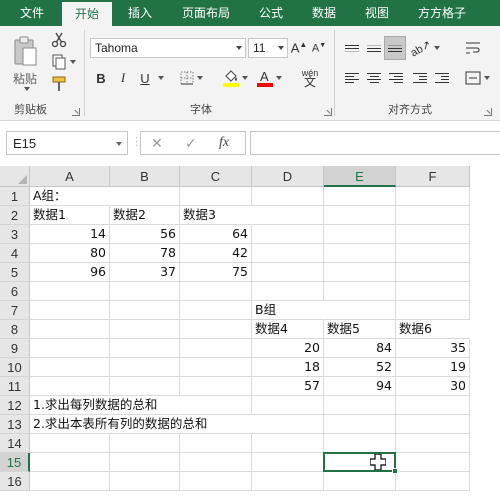  What do you see at coordinates (145, 310) in the screenshot?
I see `cell-b7` at bounding box center [145, 310].